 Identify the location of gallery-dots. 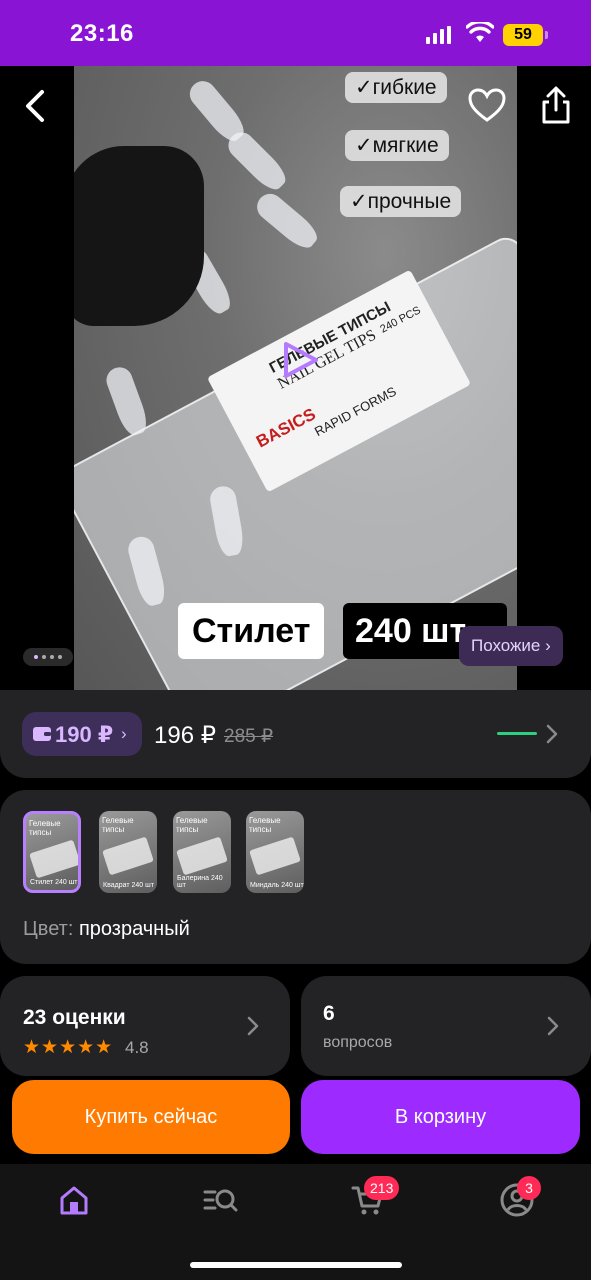
(48, 657).